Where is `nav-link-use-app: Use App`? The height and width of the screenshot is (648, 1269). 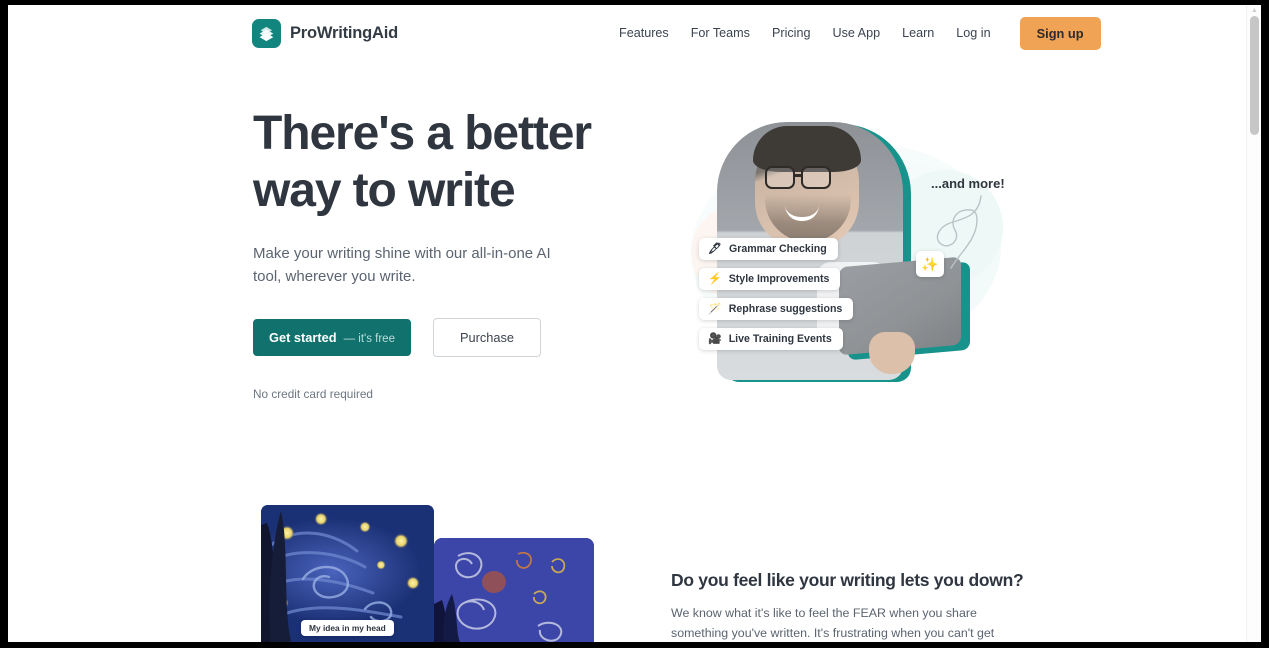
nav-link-use-app: Use App is located at coordinates (856, 33).